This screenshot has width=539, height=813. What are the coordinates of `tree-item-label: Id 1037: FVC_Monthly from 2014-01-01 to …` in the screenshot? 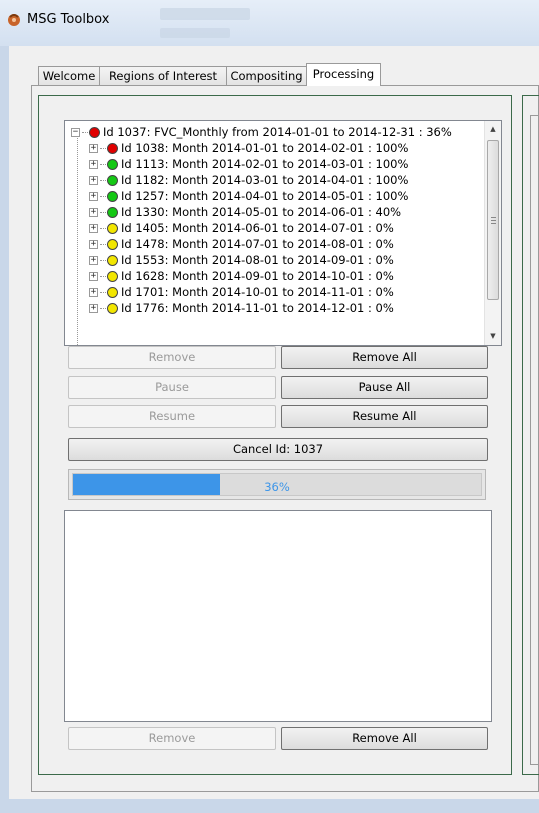 It's located at (277, 132).